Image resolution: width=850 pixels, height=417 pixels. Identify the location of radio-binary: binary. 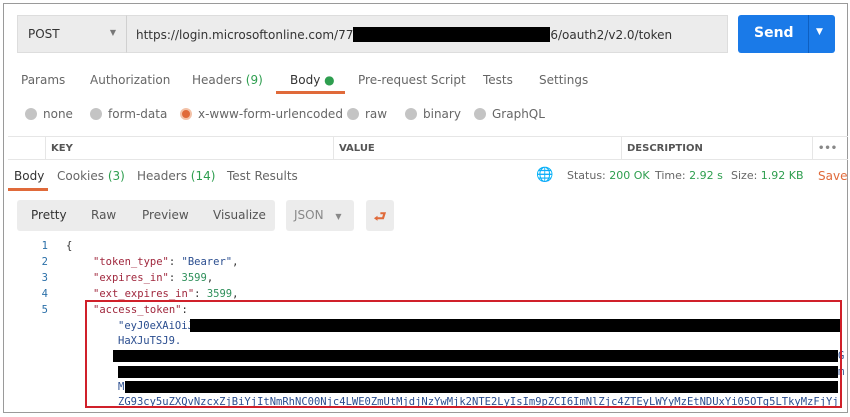
(433, 114).